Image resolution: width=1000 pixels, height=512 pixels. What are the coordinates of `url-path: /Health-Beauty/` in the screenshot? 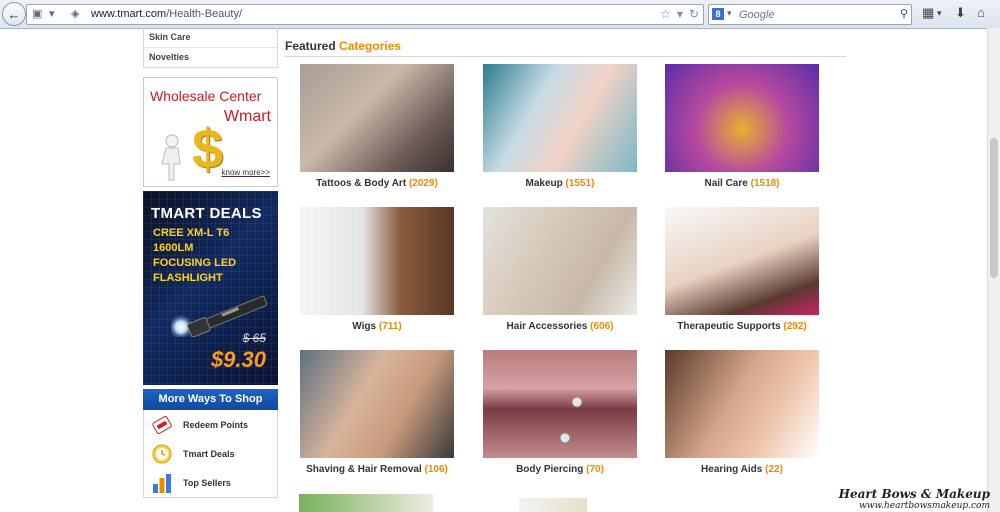 It's located at (204, 14).